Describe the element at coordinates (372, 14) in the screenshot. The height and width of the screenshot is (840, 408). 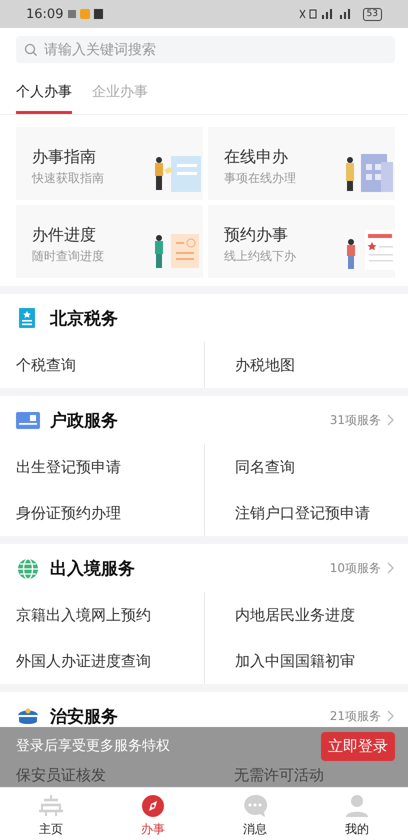
I see `battery-level: 53` at that location.